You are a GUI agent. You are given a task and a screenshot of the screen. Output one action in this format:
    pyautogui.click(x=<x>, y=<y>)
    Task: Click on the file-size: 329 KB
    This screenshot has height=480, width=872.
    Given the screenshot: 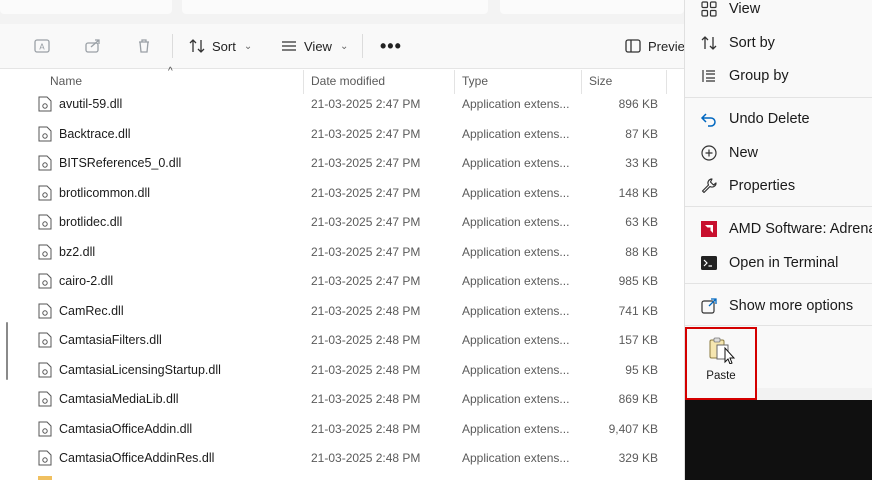 What is the action you would take?
    pyautogui.click(x=638, y=458)
    